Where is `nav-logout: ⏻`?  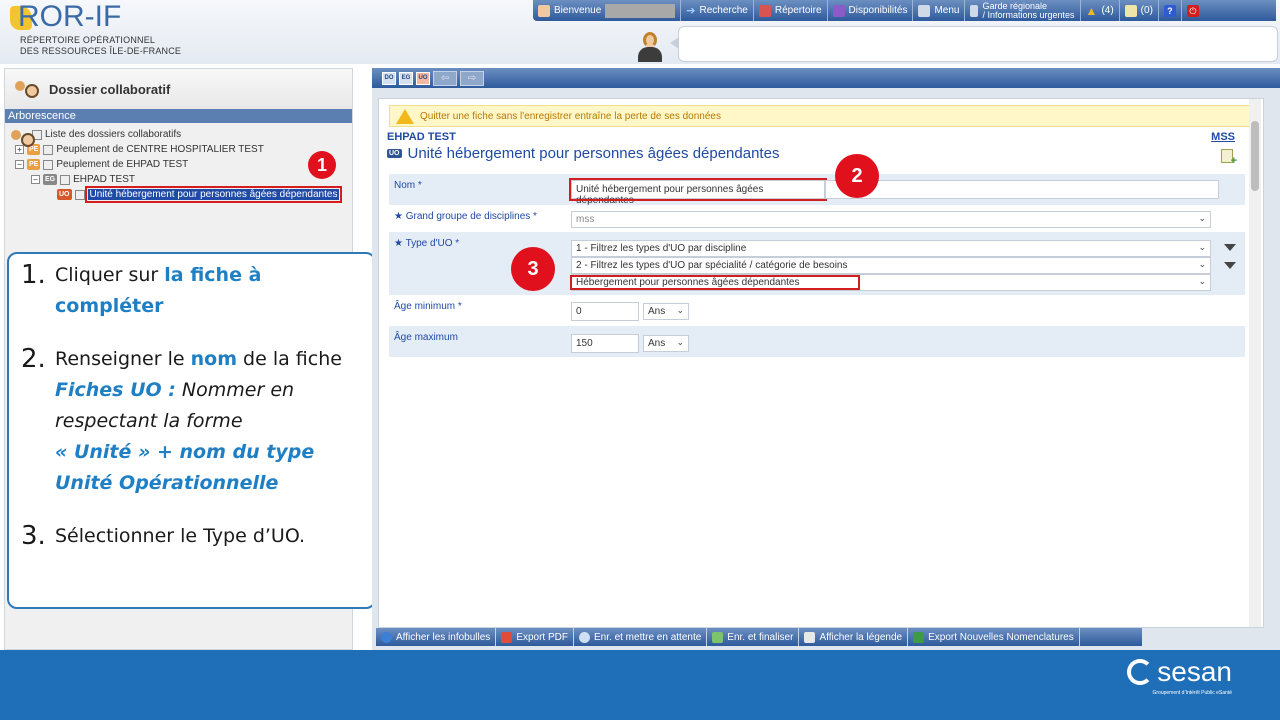 nav-logout: ⏻ is located at coordinates (1193, 10).